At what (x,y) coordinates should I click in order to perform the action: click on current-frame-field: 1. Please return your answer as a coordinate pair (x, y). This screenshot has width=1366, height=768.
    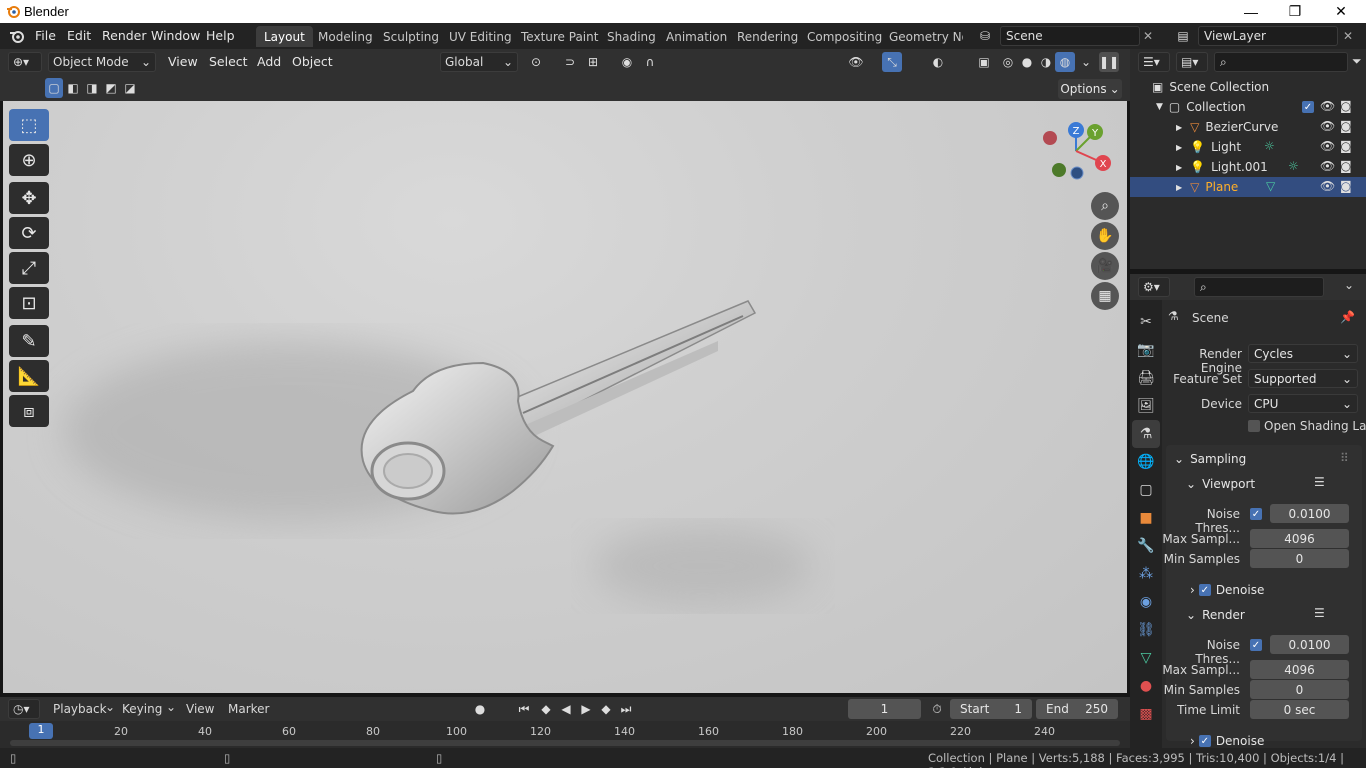
    Looking at the image, I should click on (884, 709).